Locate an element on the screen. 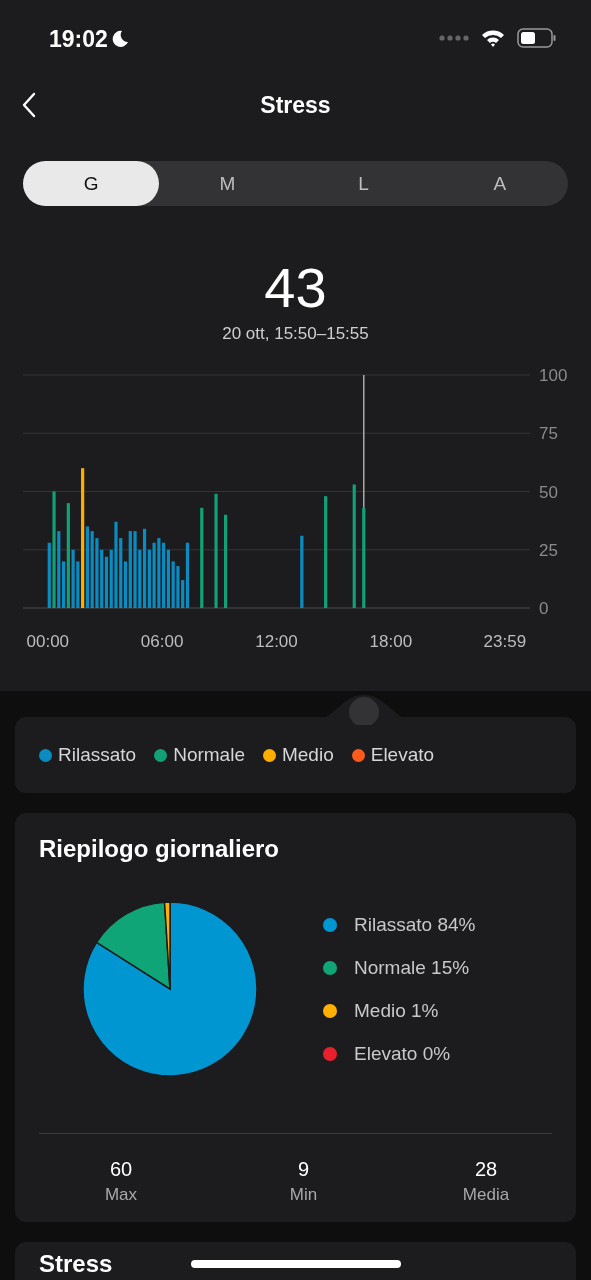  stat-label: Min is located at coordinates (303, 1195).